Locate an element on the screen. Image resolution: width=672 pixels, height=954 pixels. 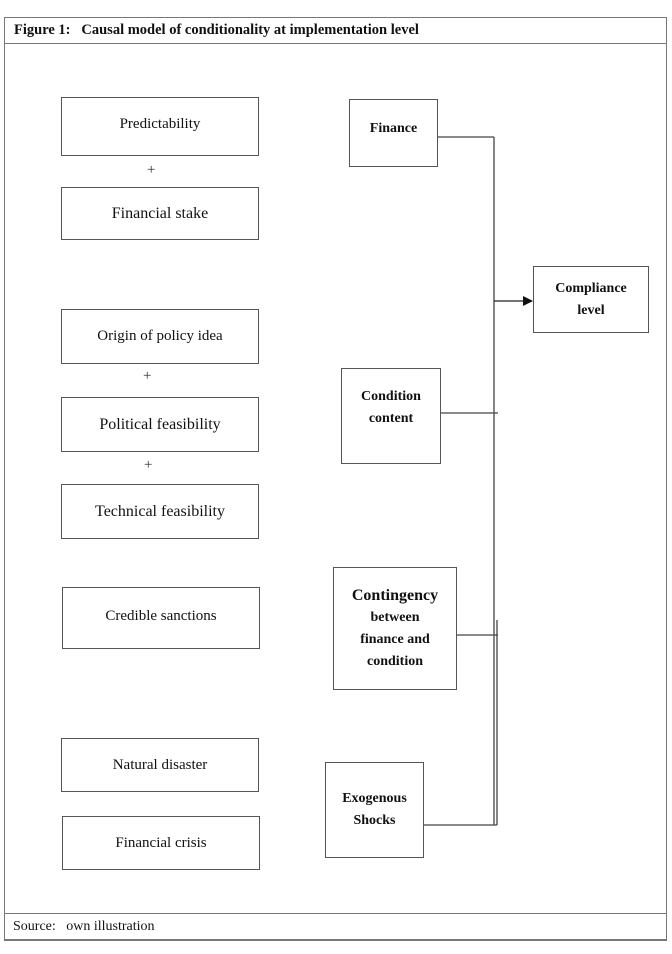
figure-source-row: Source: own illustration is located at coordinates (335, 927).